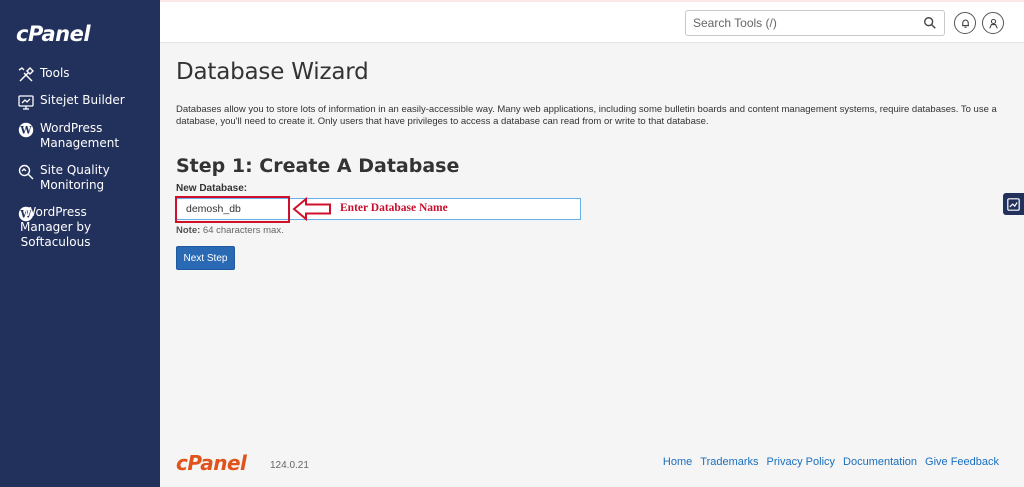  I want to click on annotation-label: Enter Database Name, so click(394, 208).